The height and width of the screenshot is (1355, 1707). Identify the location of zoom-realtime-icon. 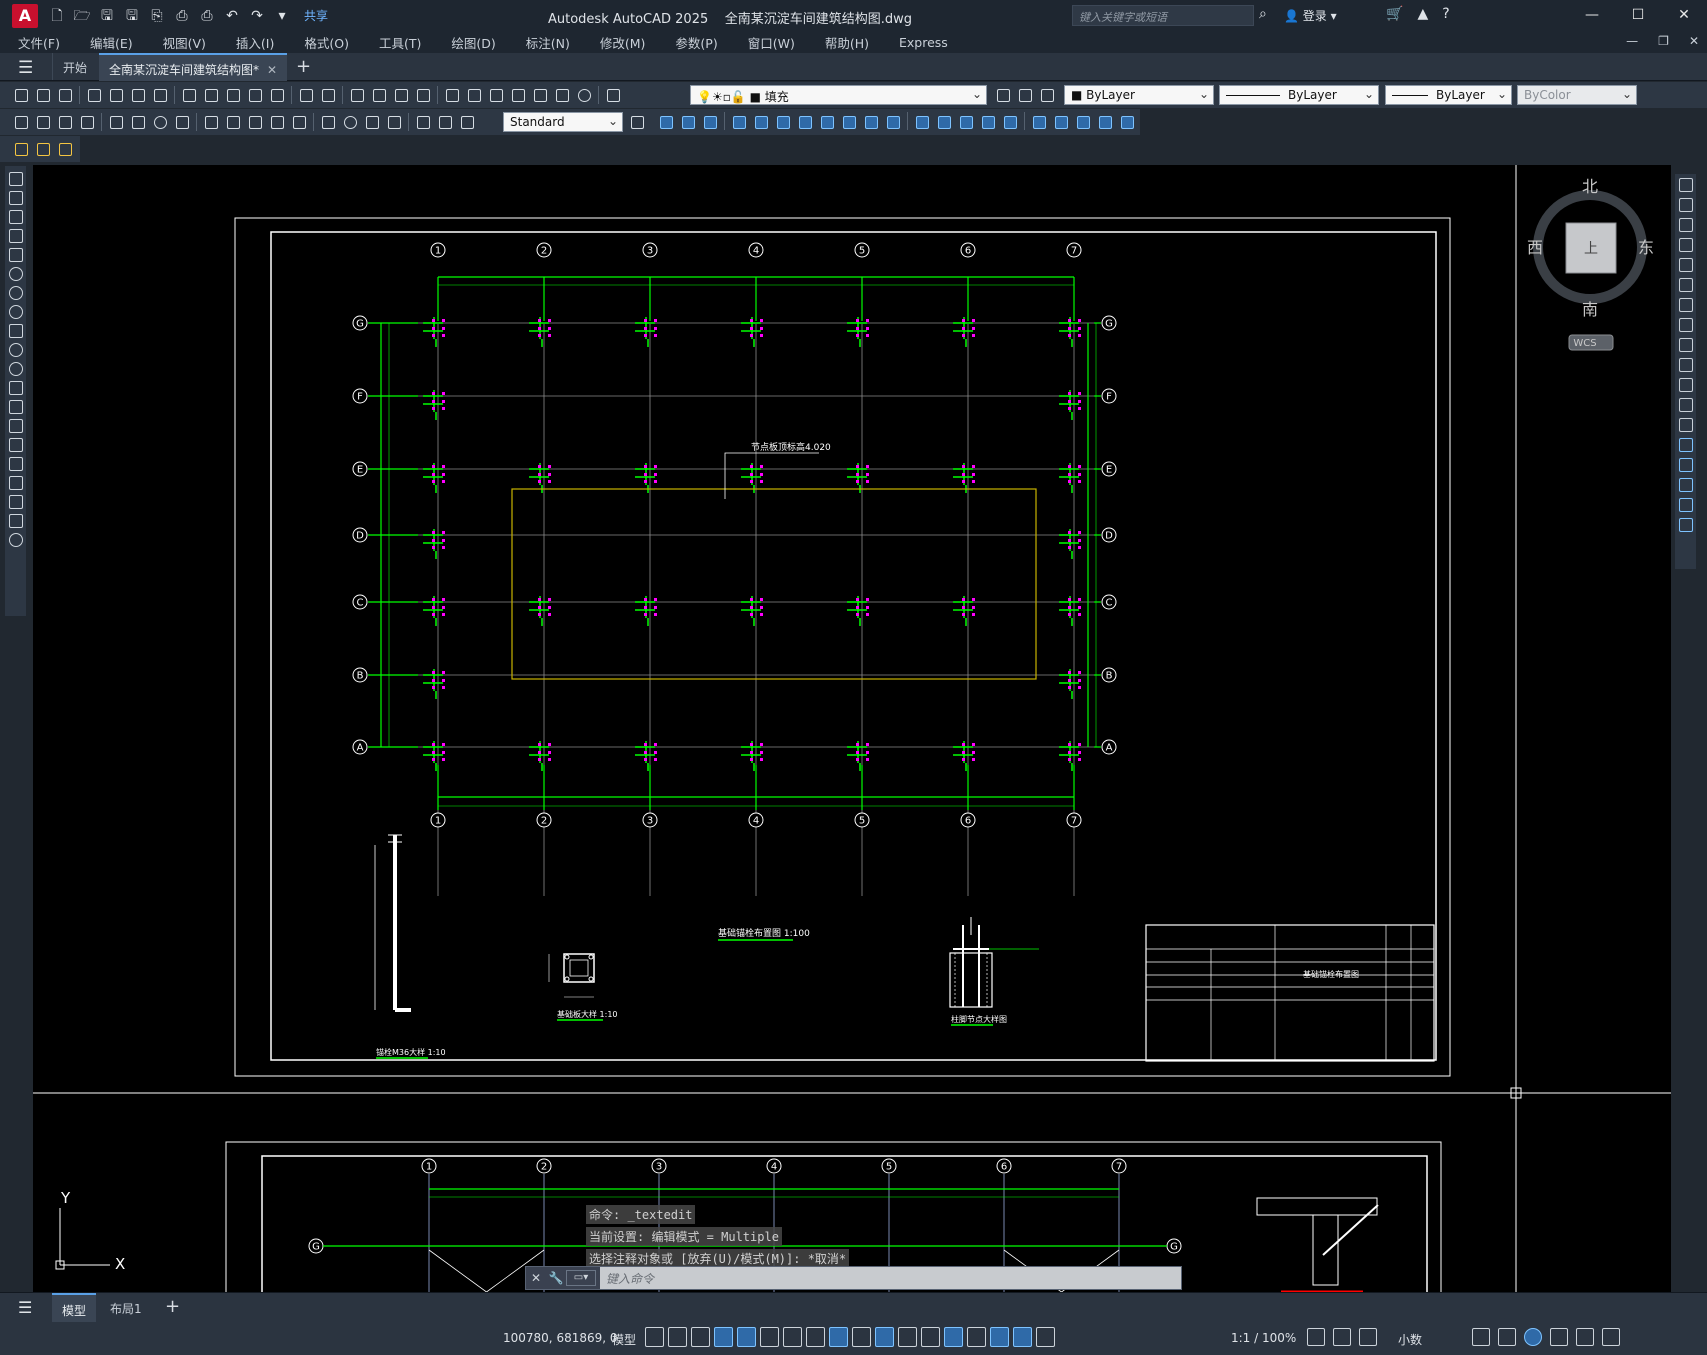
(379, 95).